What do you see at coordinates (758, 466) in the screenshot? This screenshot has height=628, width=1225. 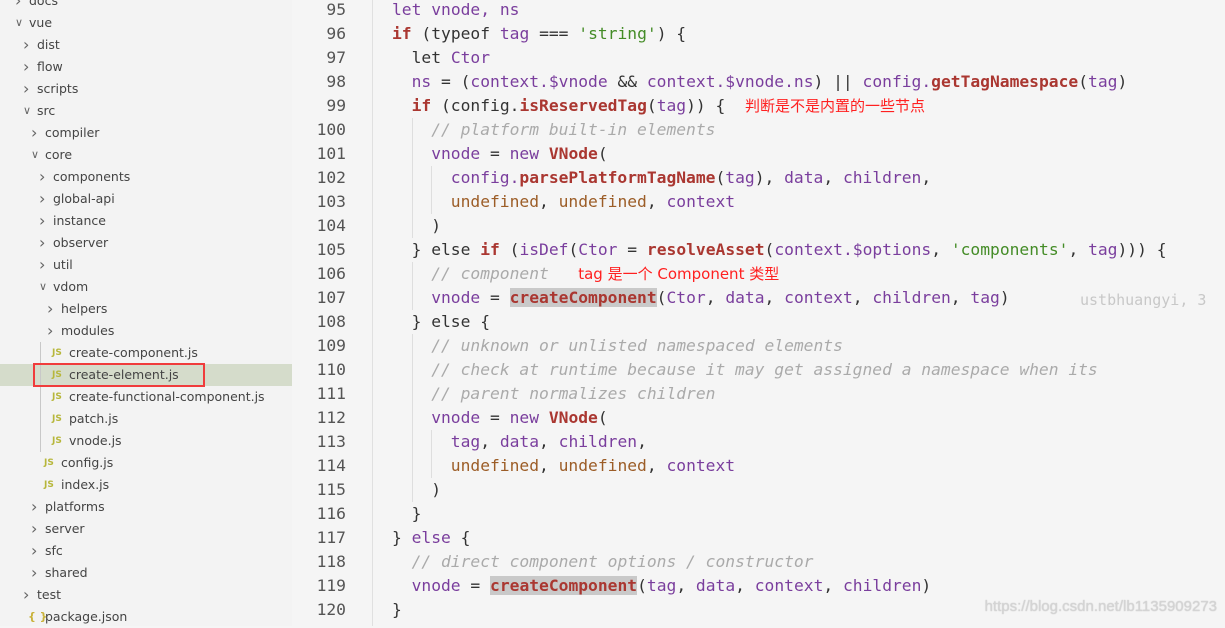 I see `code-line: 114 undefined, undefined, context` at bounding box center [758, 466].